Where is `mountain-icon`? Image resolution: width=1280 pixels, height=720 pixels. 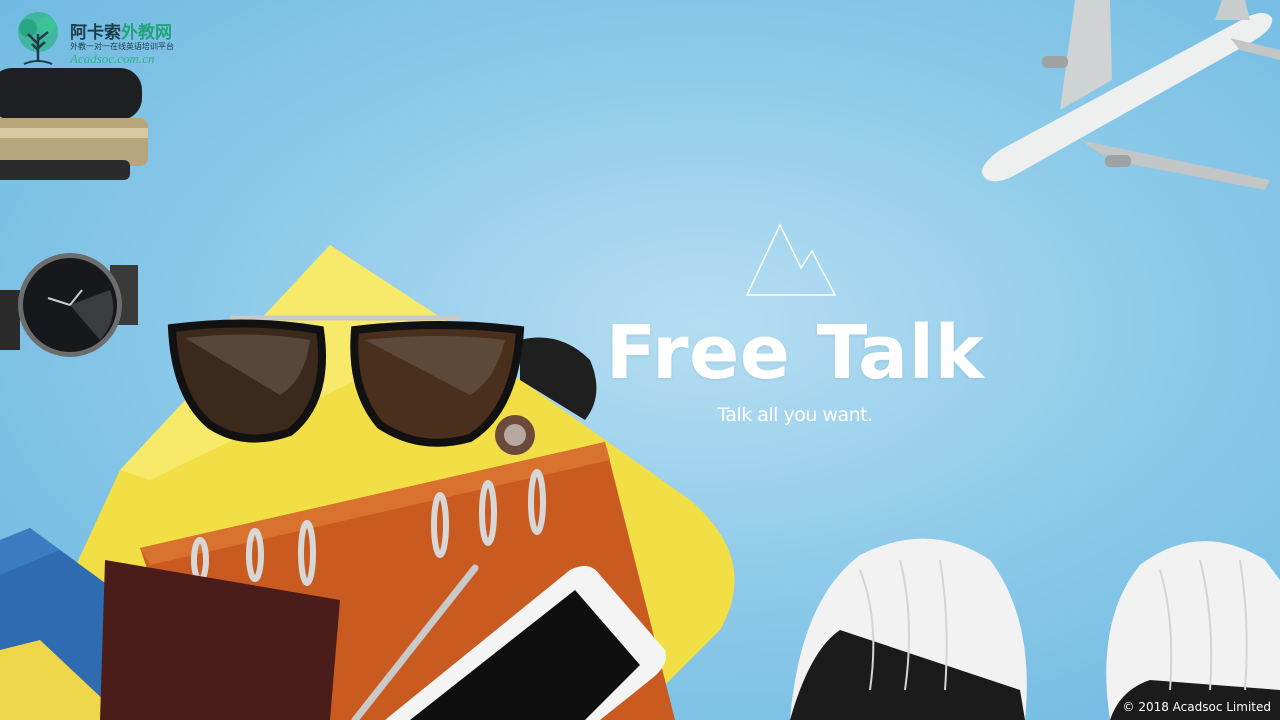
mountain-icon is located at coordinates (791, 259).